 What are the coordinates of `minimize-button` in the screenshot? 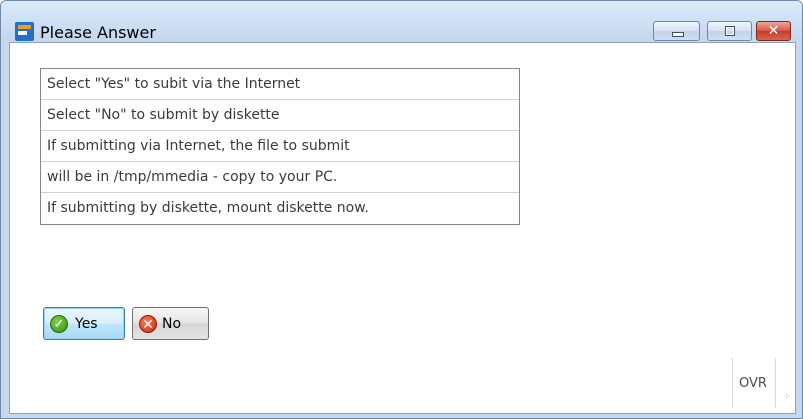 It's located at (676, 31).